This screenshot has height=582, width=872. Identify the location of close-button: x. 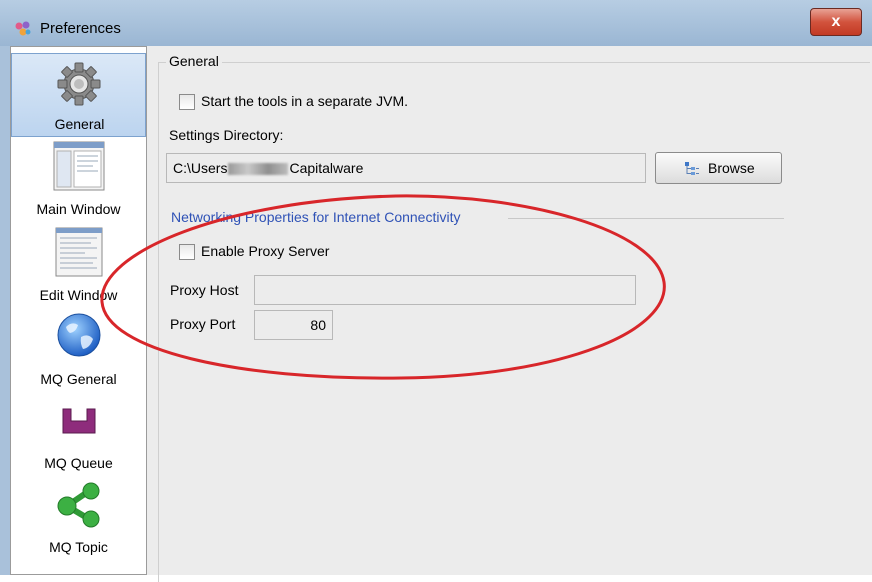
(836, 22).